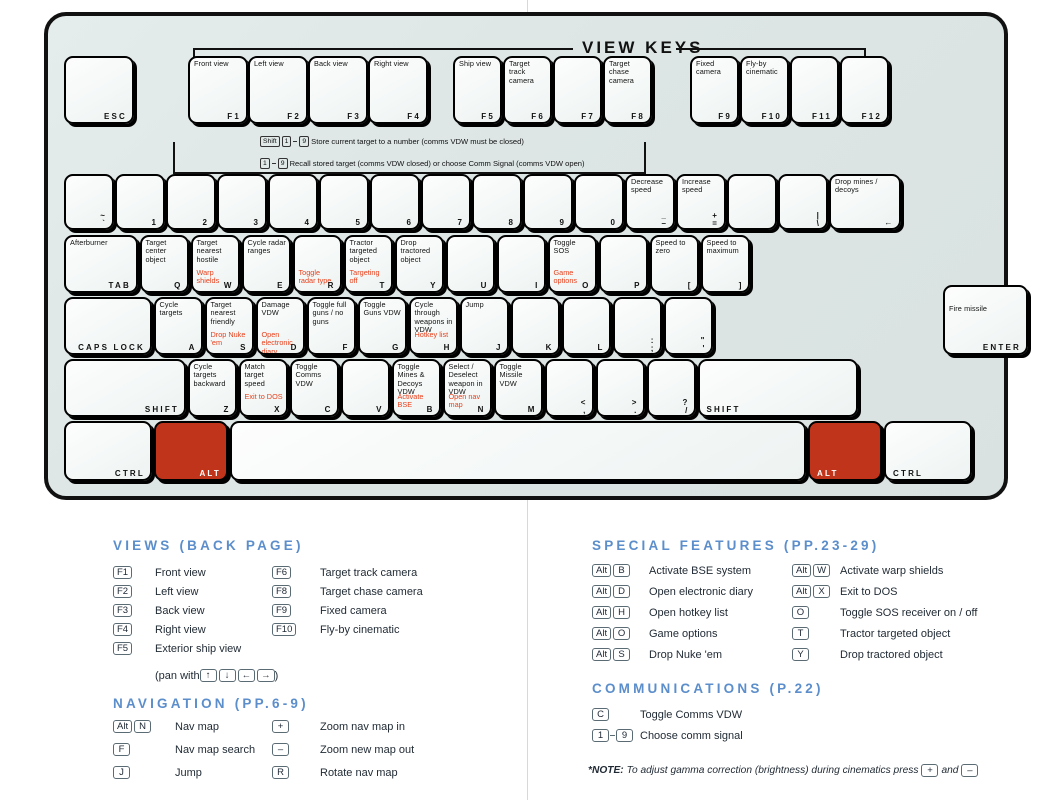 This screenshot has height=800, width=1052. Describe the element at coordinates (622, 591) in the screenshot. I see `legend-key-d: D` at that location.